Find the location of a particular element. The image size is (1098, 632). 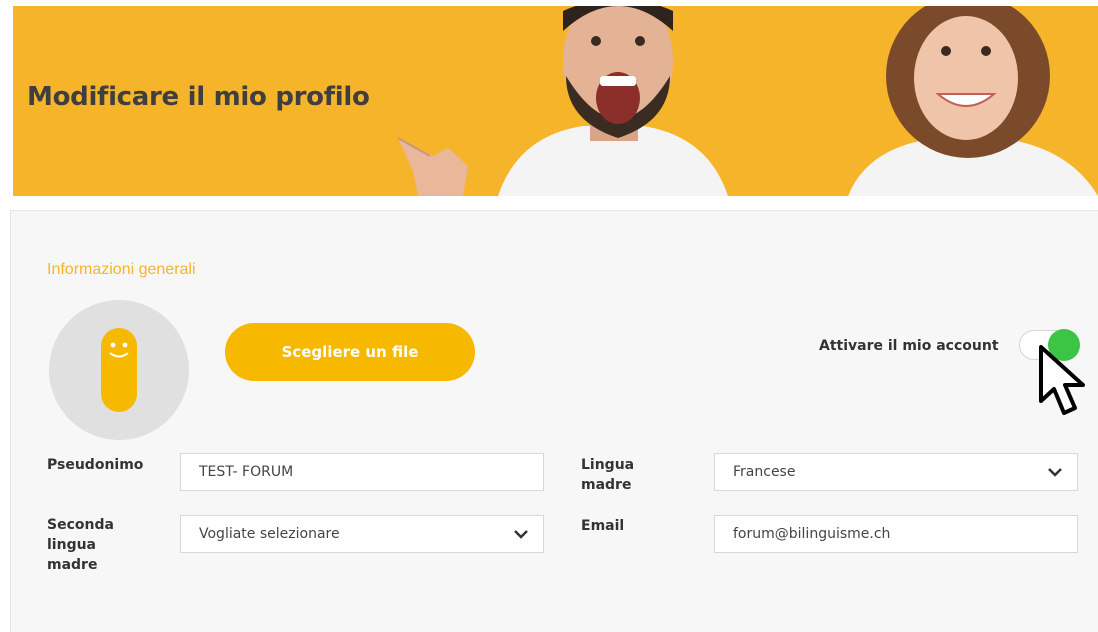

second-native-language-label: Seconda lingua madre is located at coordinates (80, 545).